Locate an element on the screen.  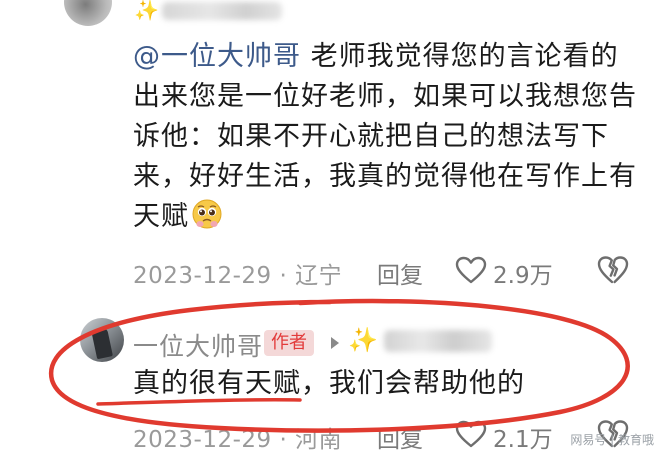
comment-date-location: 2023-12-29 · 辽宁 is located at coordinates (238, 276).